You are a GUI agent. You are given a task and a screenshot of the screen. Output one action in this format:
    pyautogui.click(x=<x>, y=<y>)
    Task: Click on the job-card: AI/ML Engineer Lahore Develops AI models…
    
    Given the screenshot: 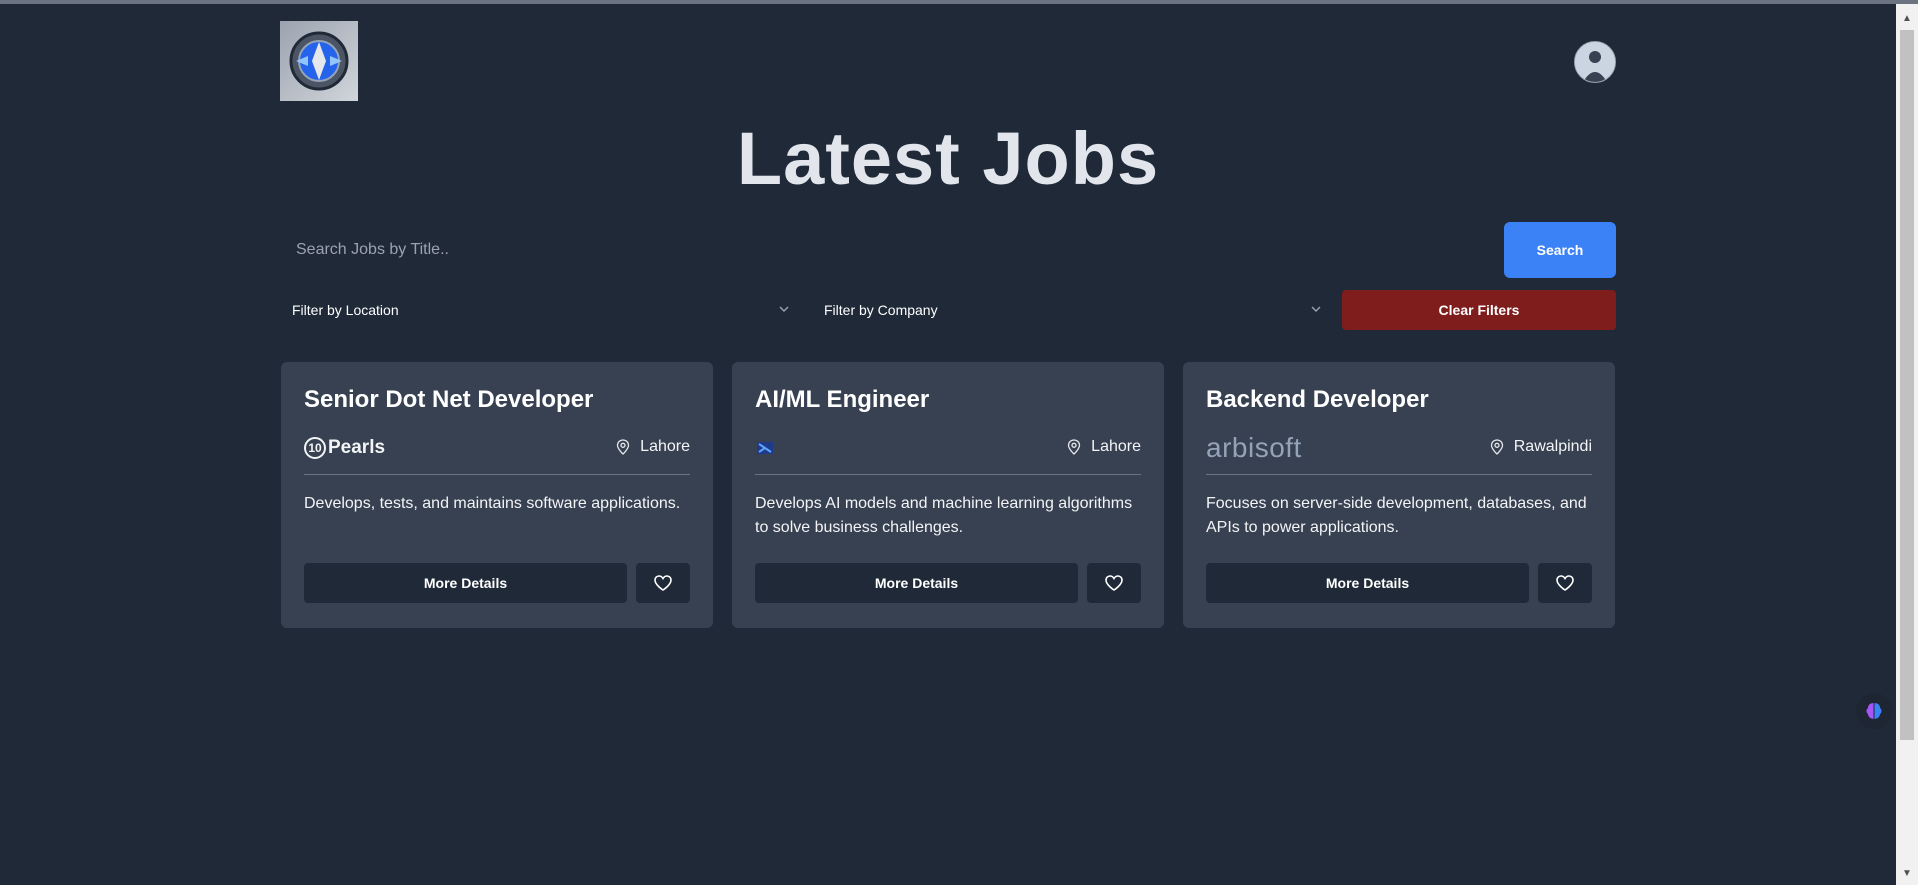 What is the action you would take?
    pyautogui.click(x=948, y=495)
    